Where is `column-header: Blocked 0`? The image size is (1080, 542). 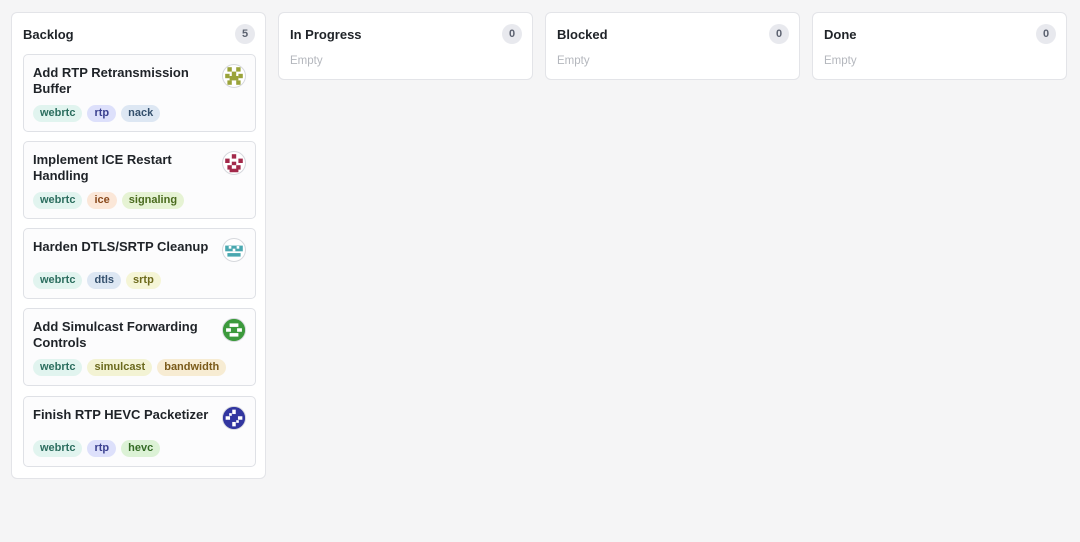
column-header: Blocked 0 is located at coordinates (672, 34).